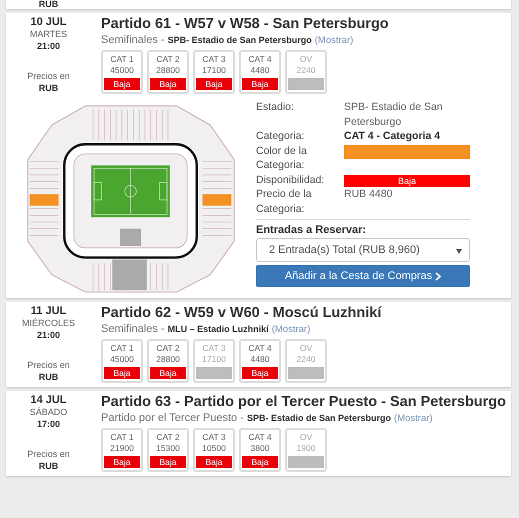  Describe the element at coordinates (369, 194) in the screenshot. I see `detail-value: RUB 4480` at that location.